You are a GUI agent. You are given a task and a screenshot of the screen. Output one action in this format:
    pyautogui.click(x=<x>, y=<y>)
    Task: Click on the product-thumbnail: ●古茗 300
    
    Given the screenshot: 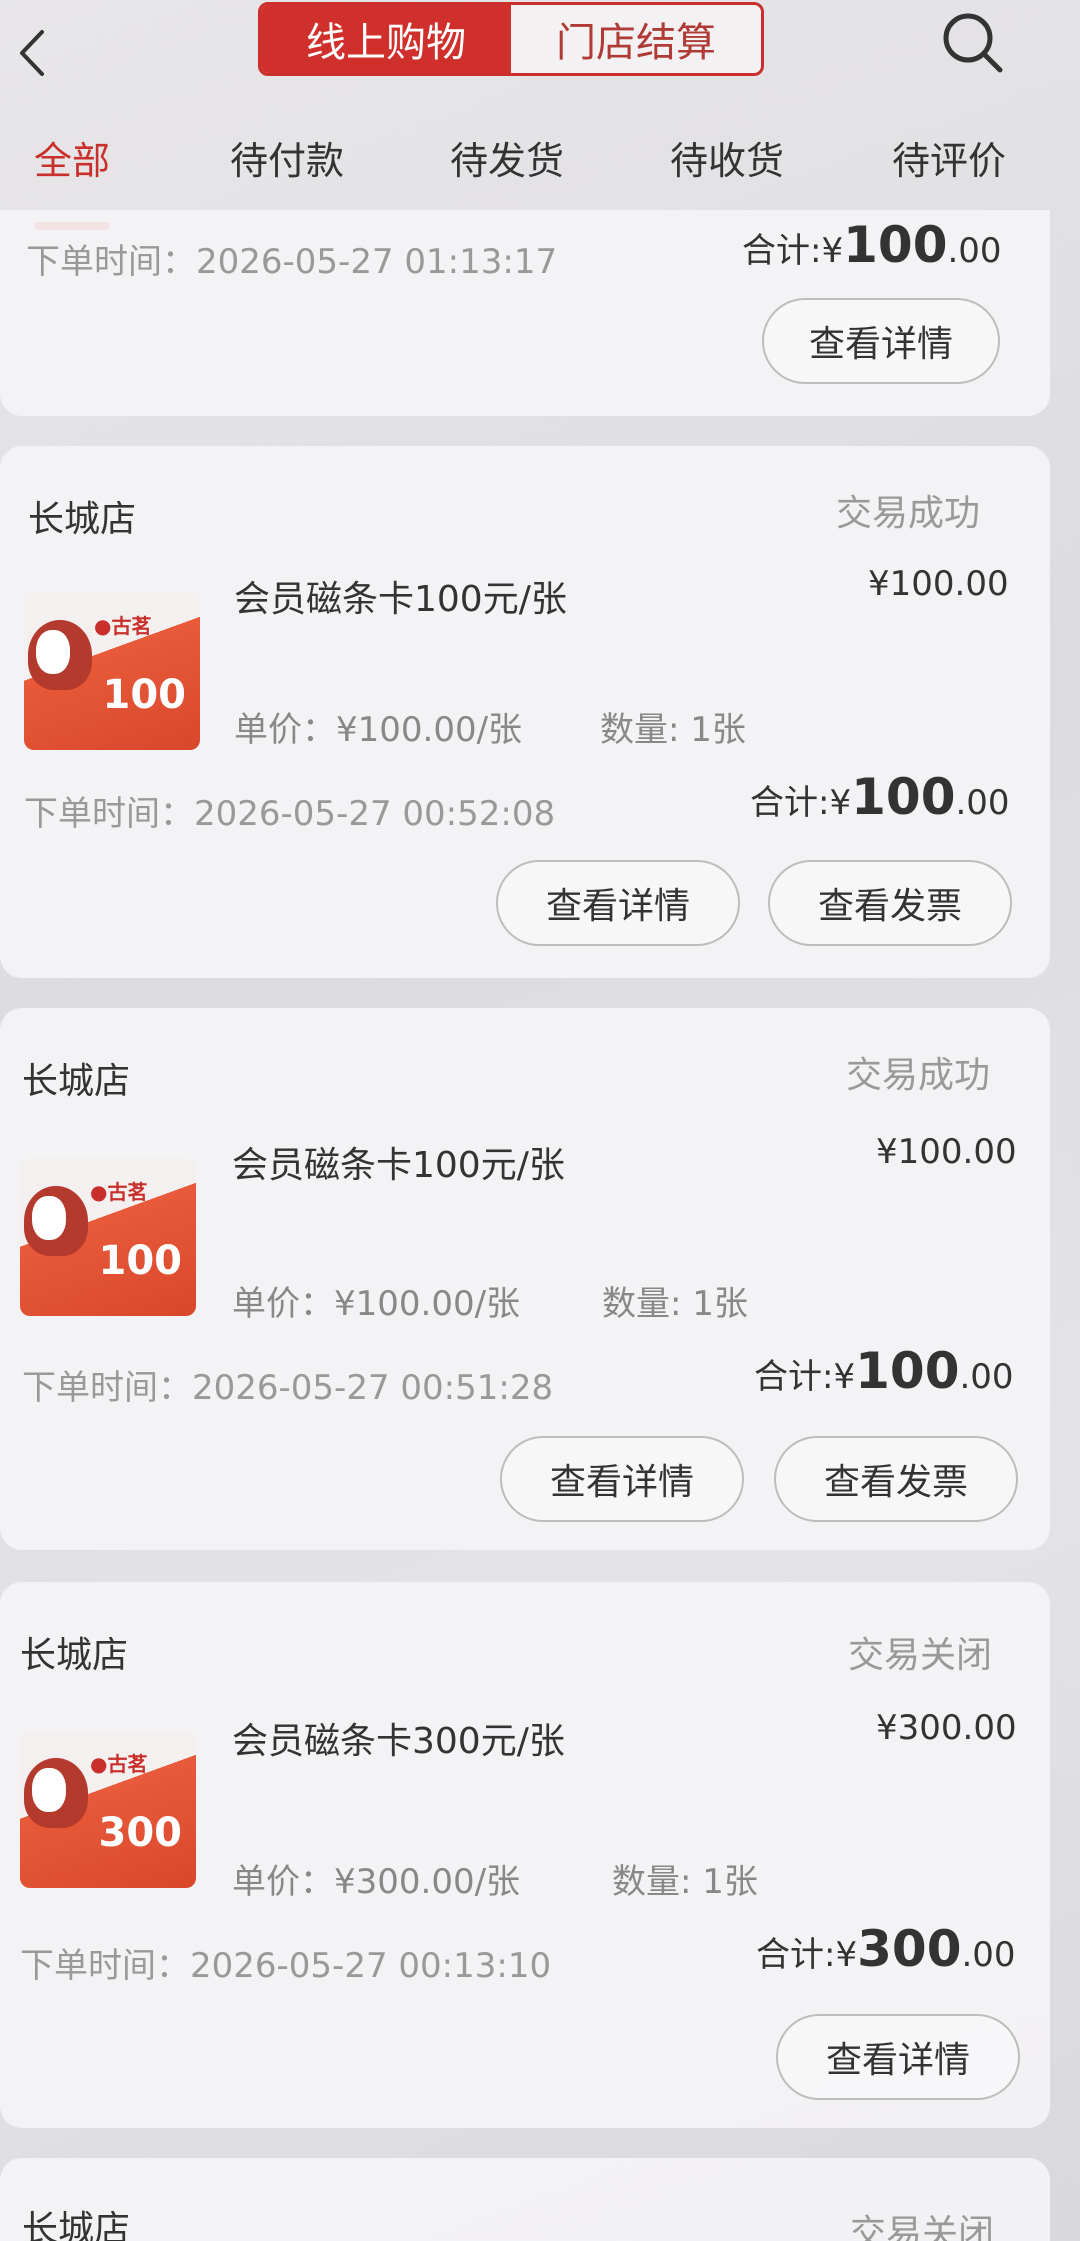 What is the action you would take?
    pyautogui.click(x=108, y=1809)
    